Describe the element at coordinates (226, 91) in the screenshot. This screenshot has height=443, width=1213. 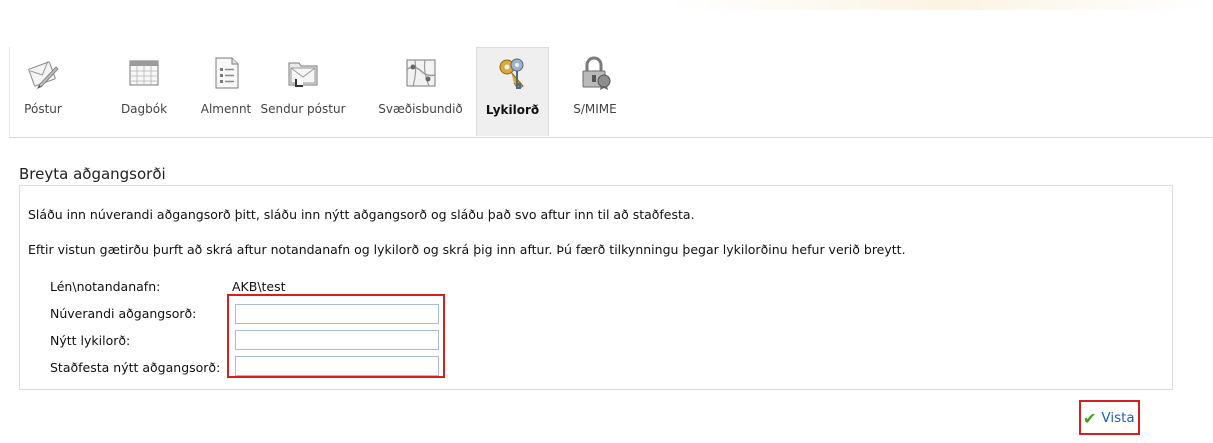
I see `tab-general: Almennt` at that location.